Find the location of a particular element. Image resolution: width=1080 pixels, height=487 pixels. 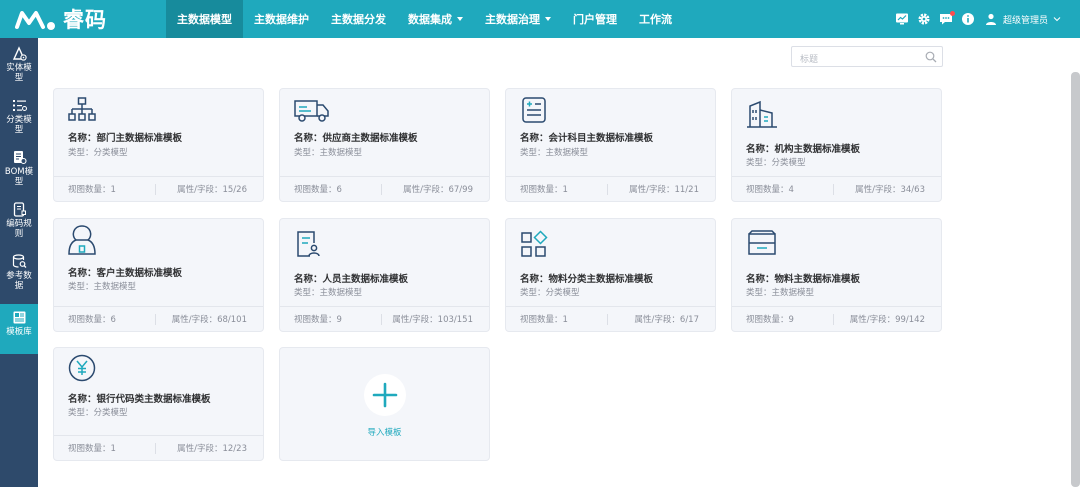

view-count: 视图数量：6 is located at coordinates (318, 190).